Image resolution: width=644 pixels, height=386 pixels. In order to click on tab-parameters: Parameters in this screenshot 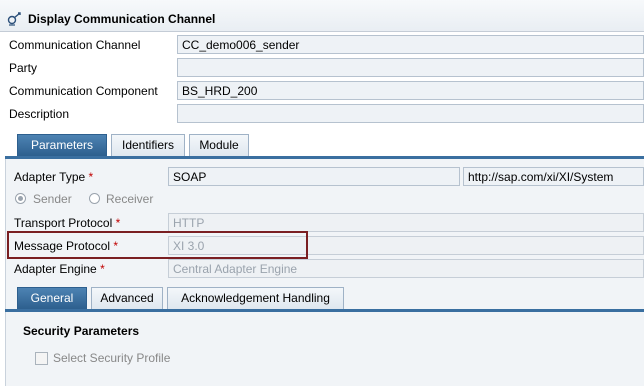, I will do `click(62, 145)`.